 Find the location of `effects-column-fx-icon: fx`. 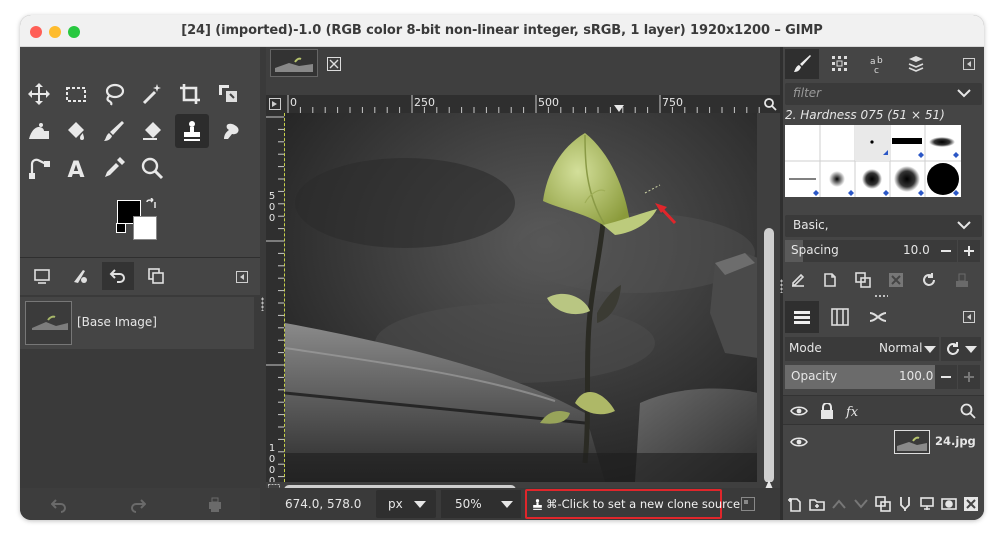

effects-column-fx-icon: fx is located at coordinates (855, 411).